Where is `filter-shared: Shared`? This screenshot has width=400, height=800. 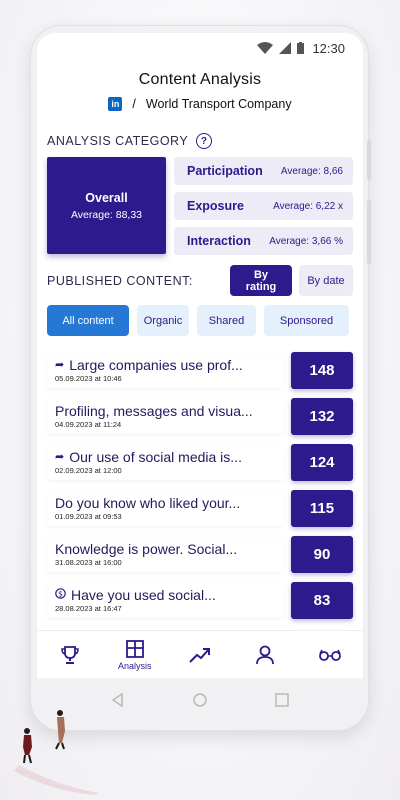 filter-shared: Shared is located at coordinates (226, 320).